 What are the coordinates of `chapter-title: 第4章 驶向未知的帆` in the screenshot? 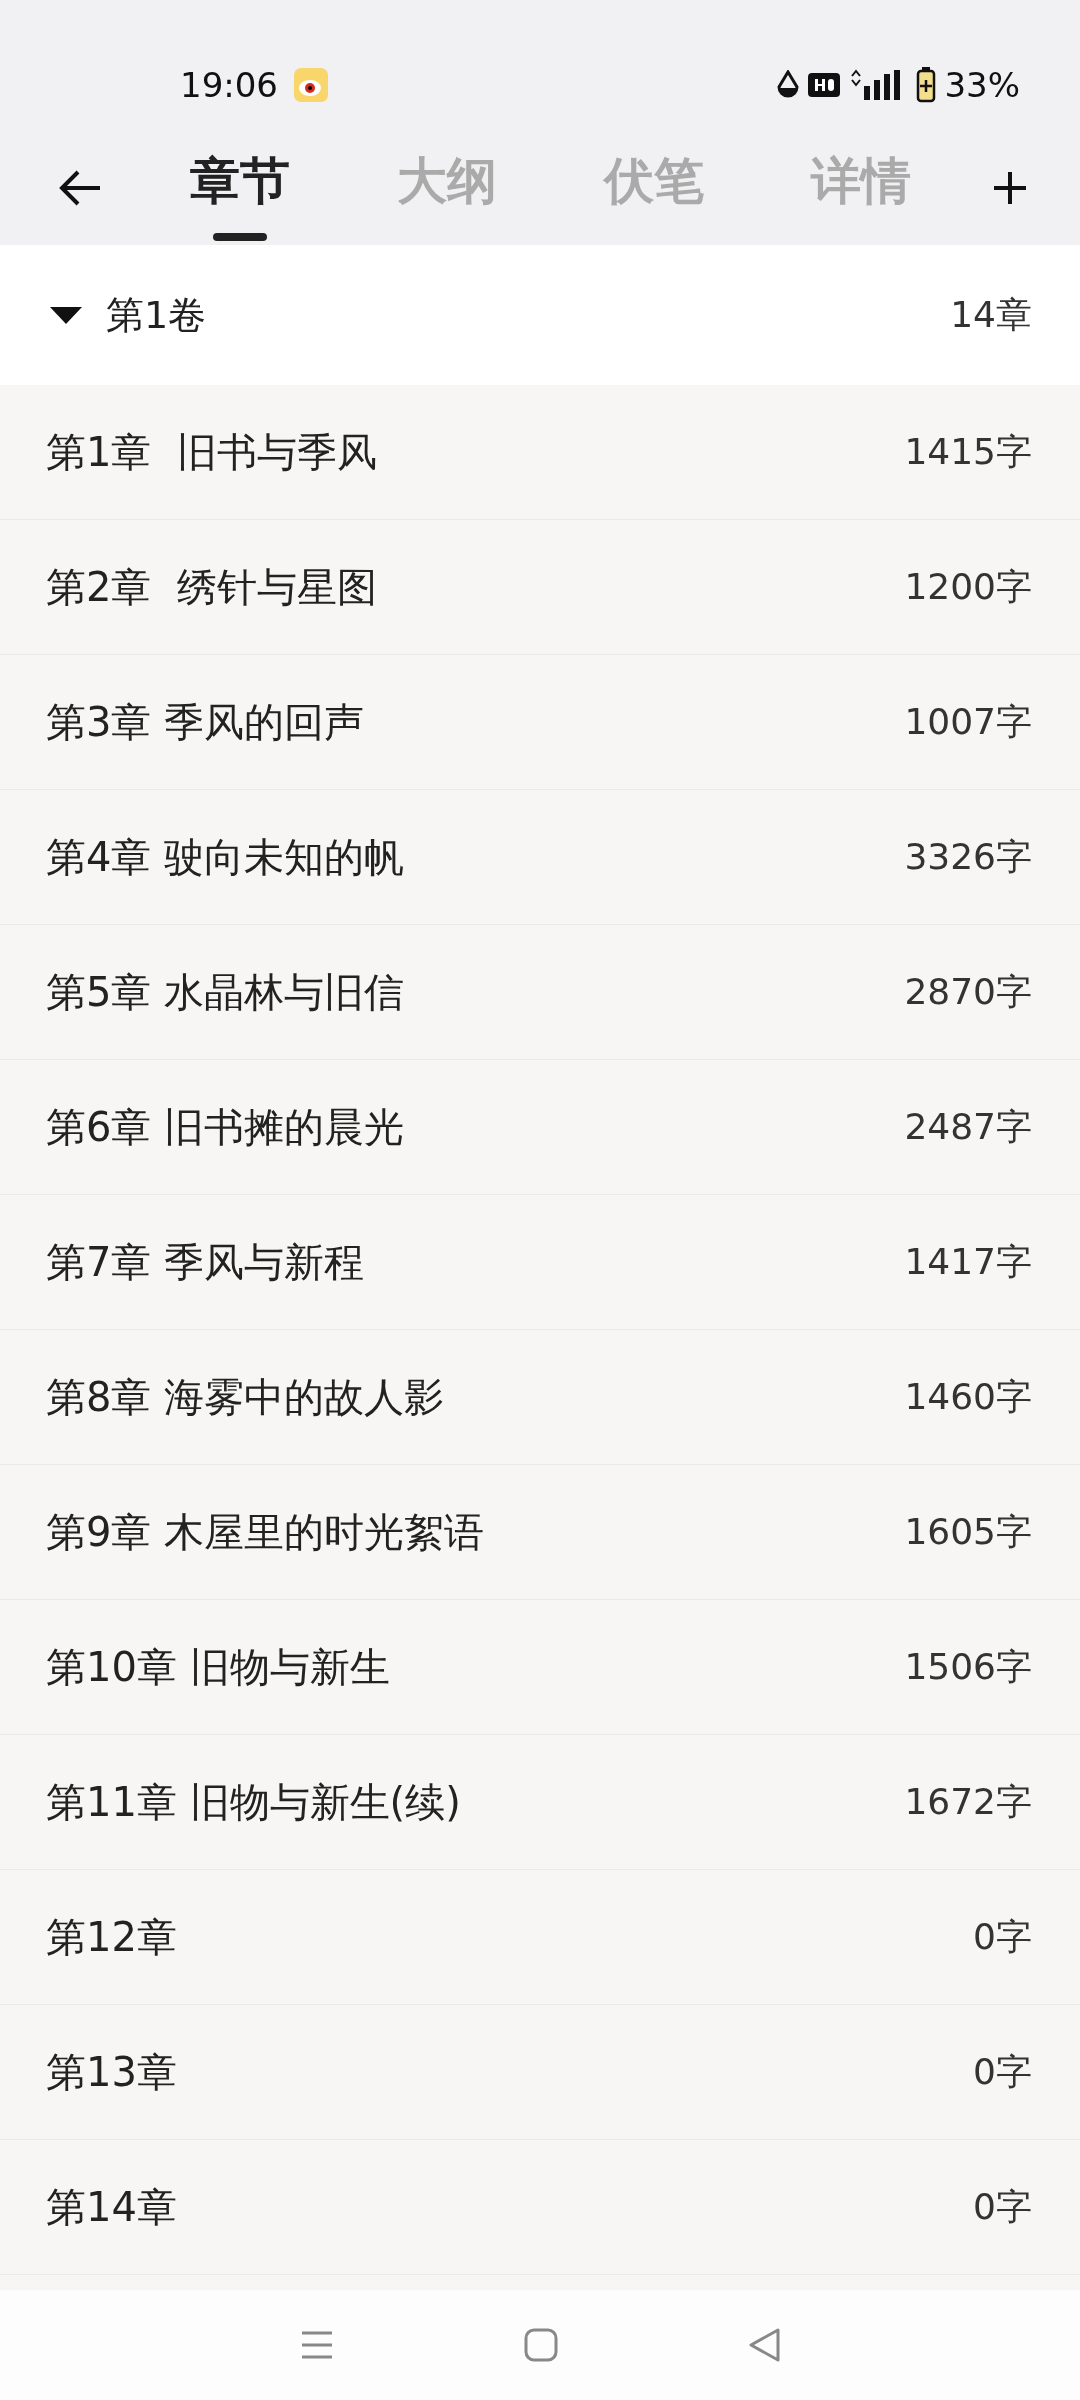 It's located at (225, 857).